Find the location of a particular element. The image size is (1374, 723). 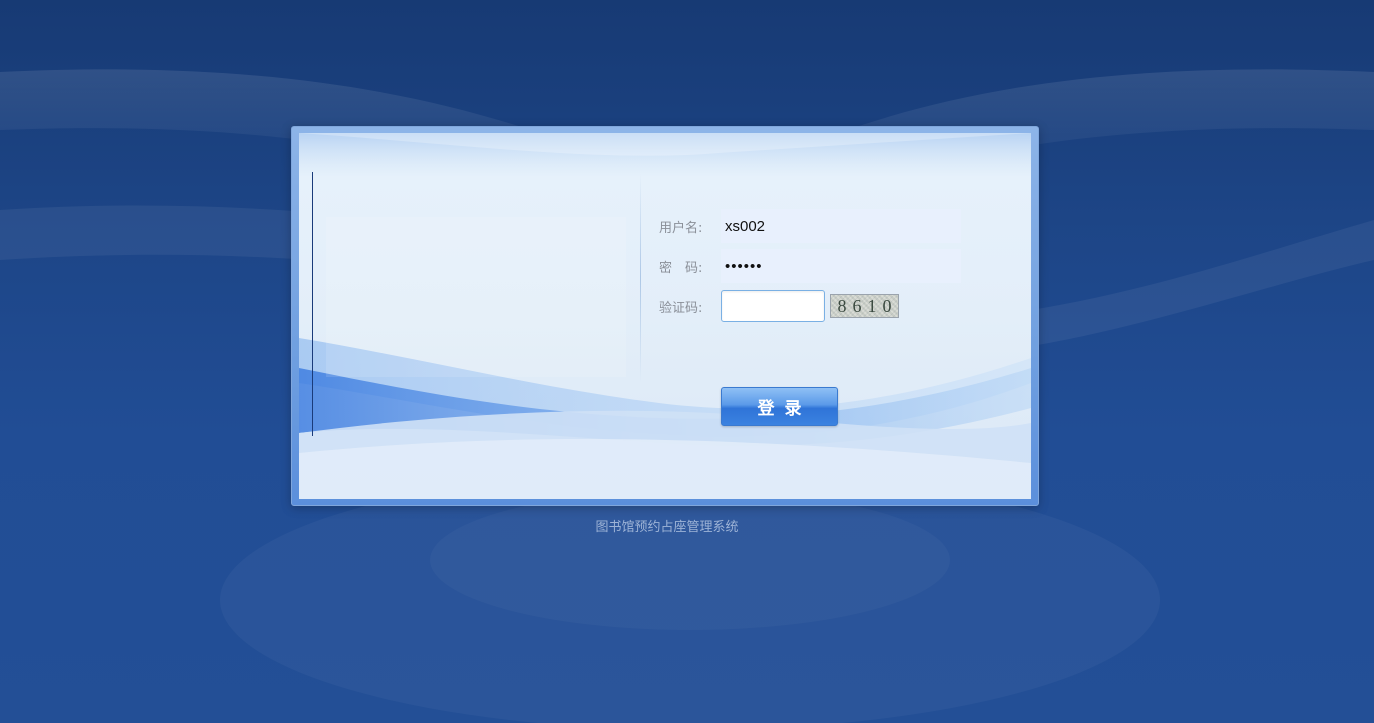

username-input is located at coordinates (841, 226).